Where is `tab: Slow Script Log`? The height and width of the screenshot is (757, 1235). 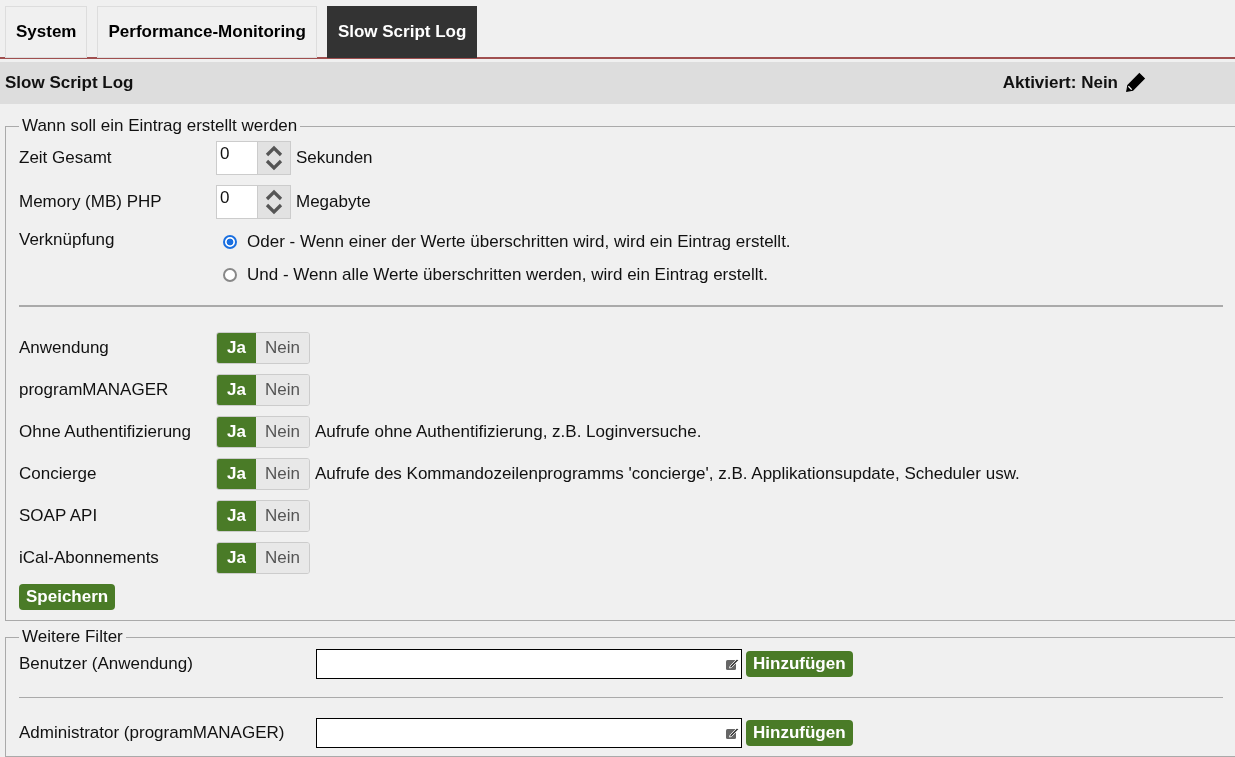
tab: Slow Script Log is located at coordinates (402, 32).